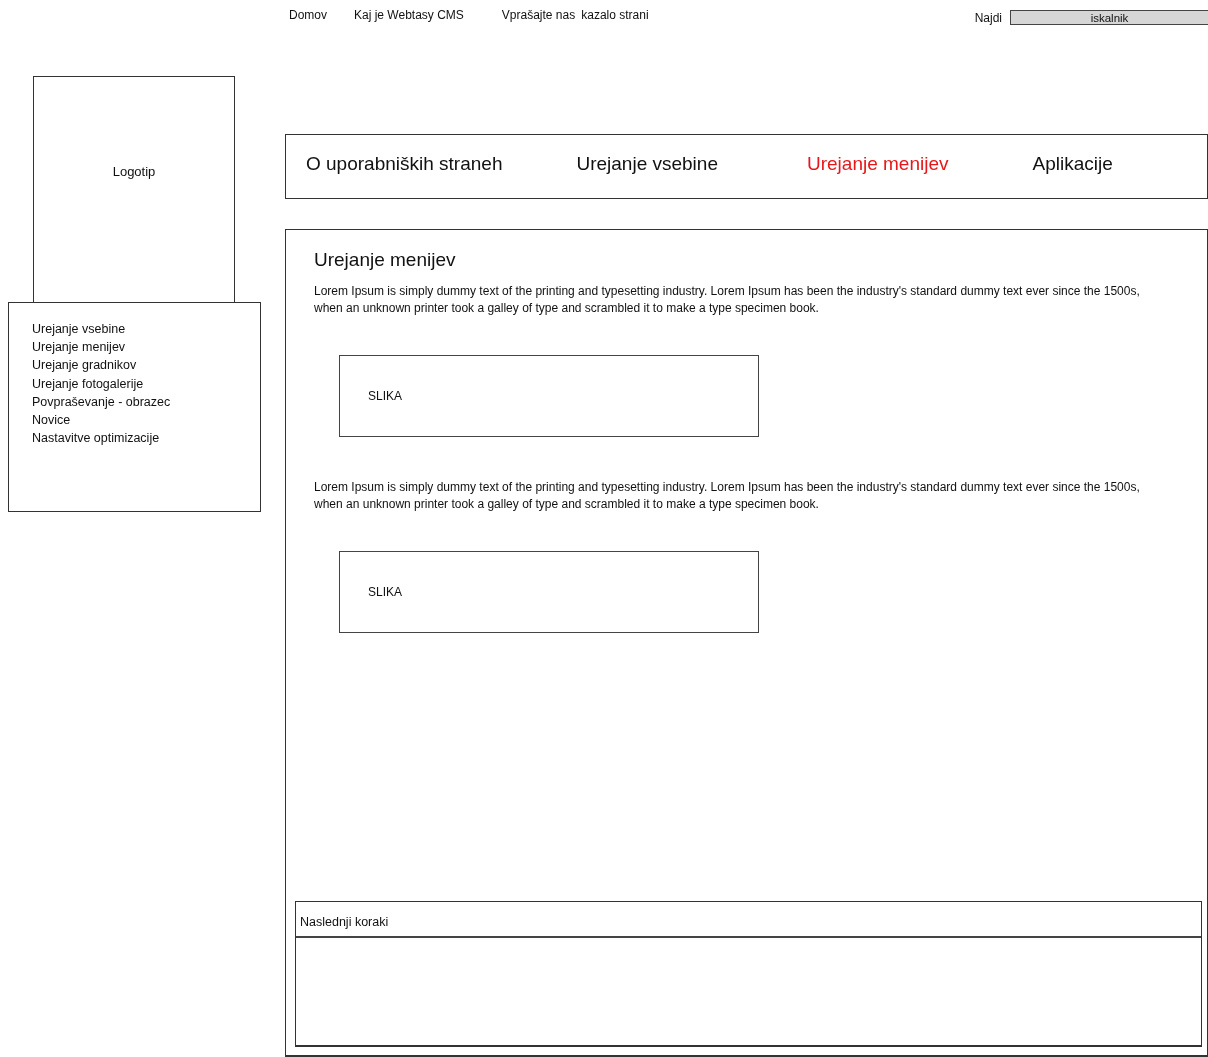 The width and height of the screenshot is (1208, 1057). I want to click on sidebar-item: Urejanje gradnikov, so click(84, 365).